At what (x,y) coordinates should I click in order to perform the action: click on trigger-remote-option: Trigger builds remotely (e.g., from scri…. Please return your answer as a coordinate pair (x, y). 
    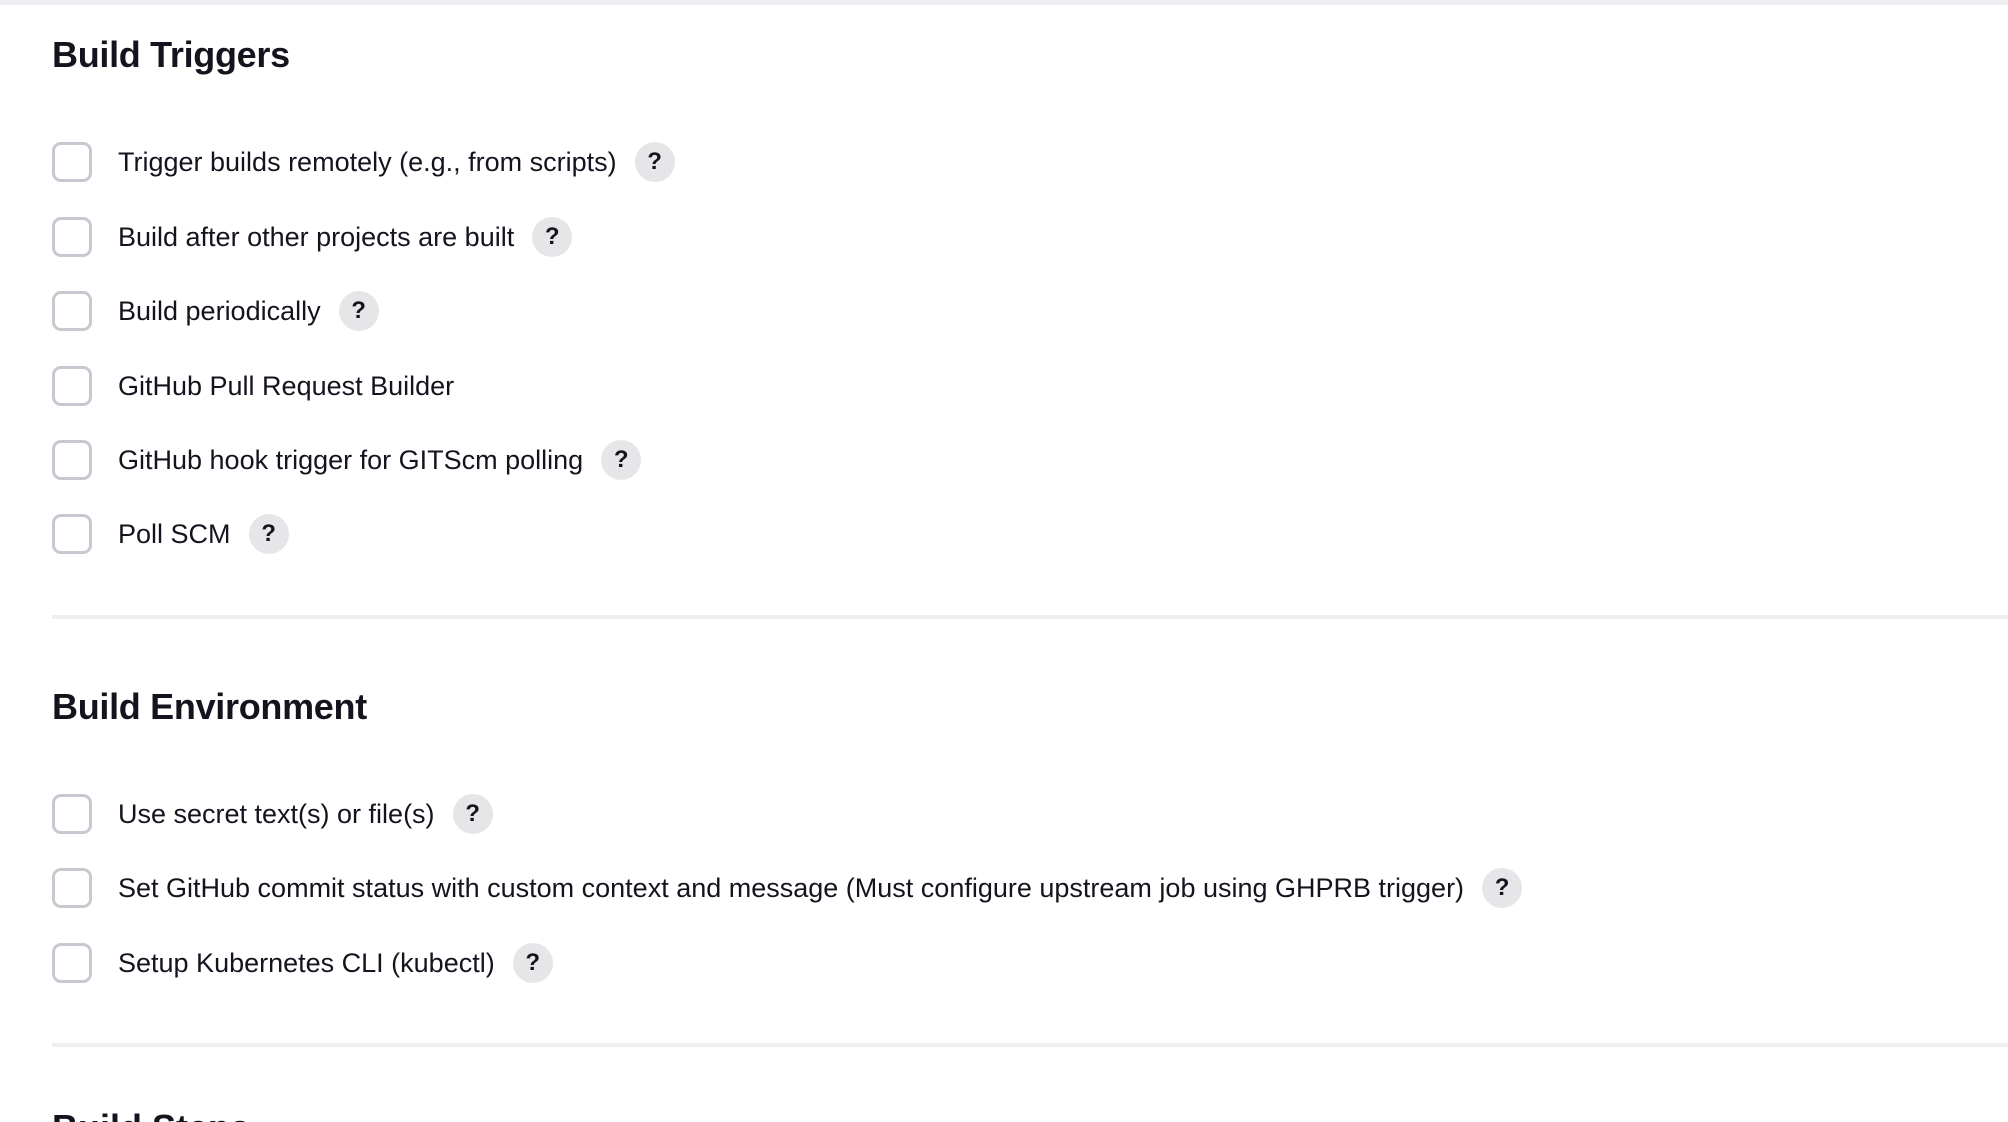
    Looking at the image, I should click on (363, 162).